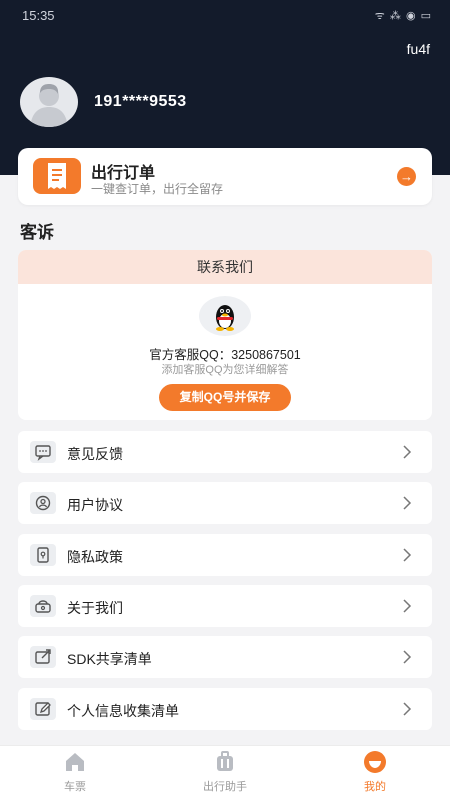 Image resolution: width=450 pixels, height=800 pixels. I want to click on avatar-person-icon, so click(49, 105).